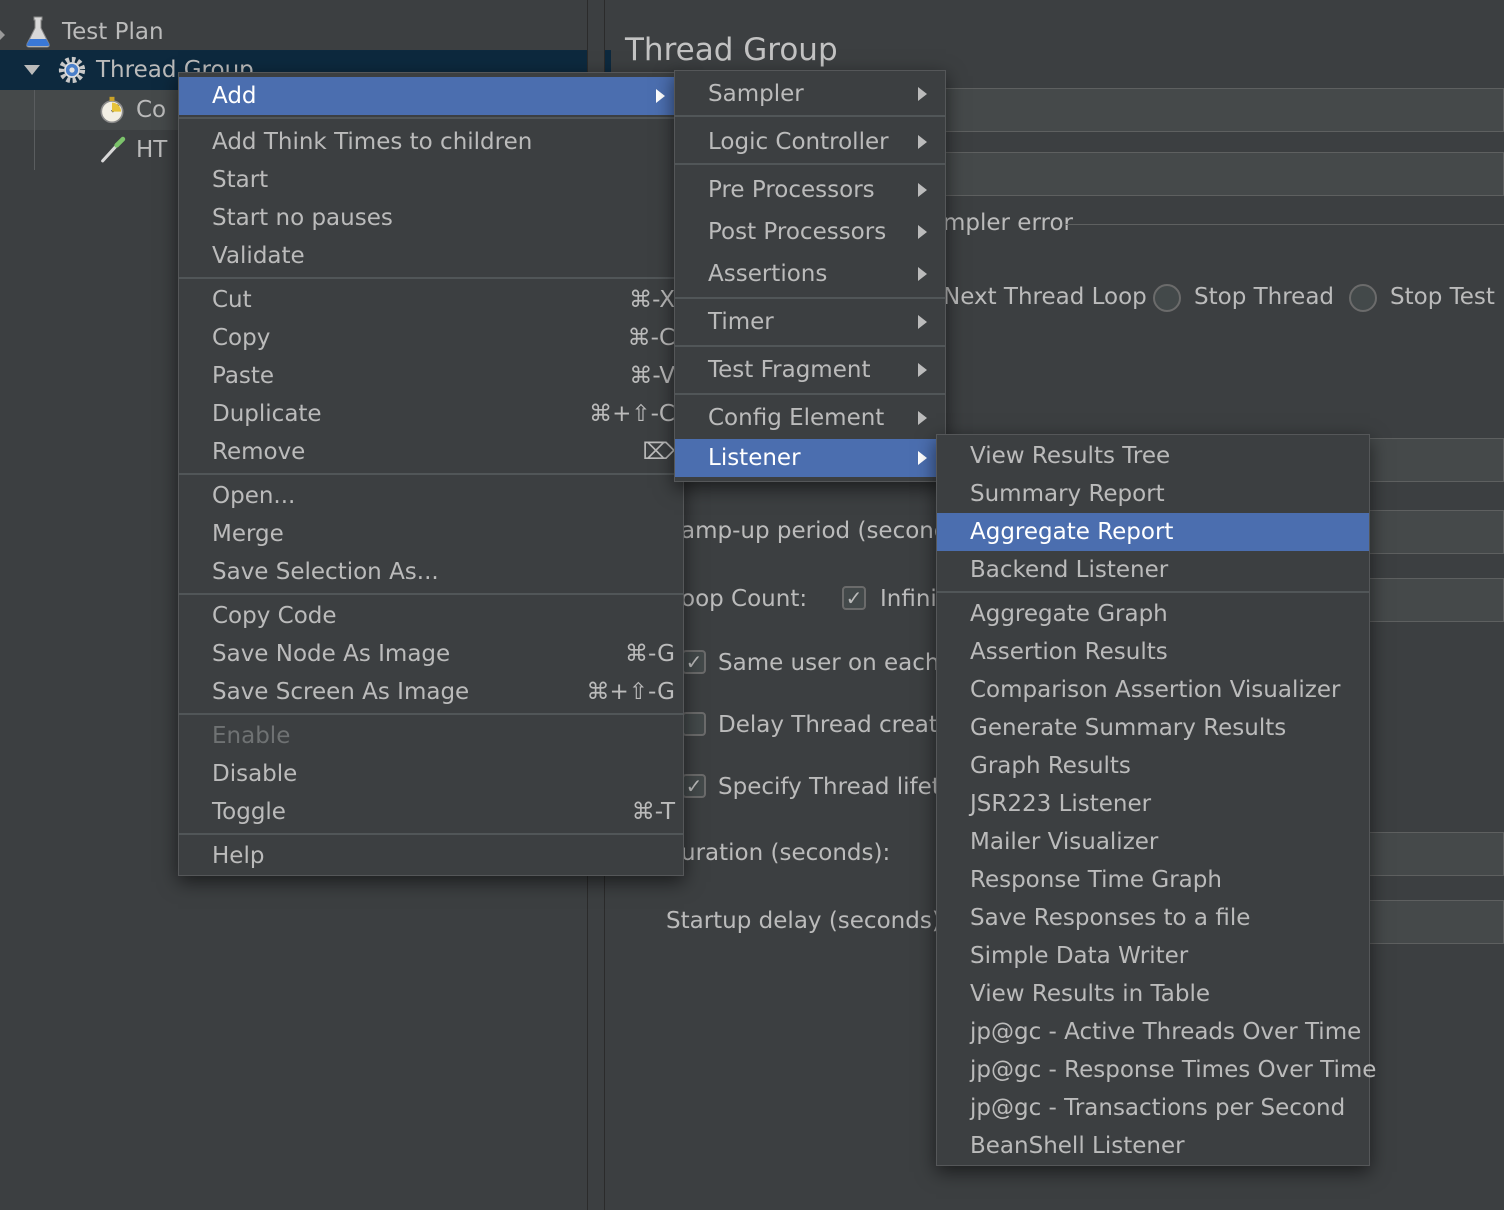 The image size is (1504, 1210). Describe the element at coordinates (431, 616) in the screenshot. I see `menu-item-copy-code: Copy Code` at that location.